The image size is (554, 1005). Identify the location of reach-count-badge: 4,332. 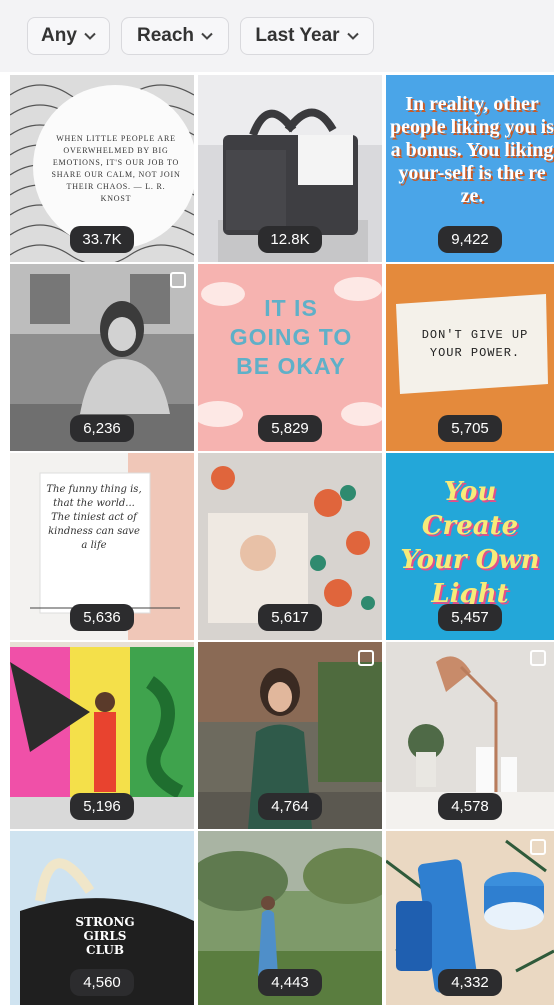
(470, 982).